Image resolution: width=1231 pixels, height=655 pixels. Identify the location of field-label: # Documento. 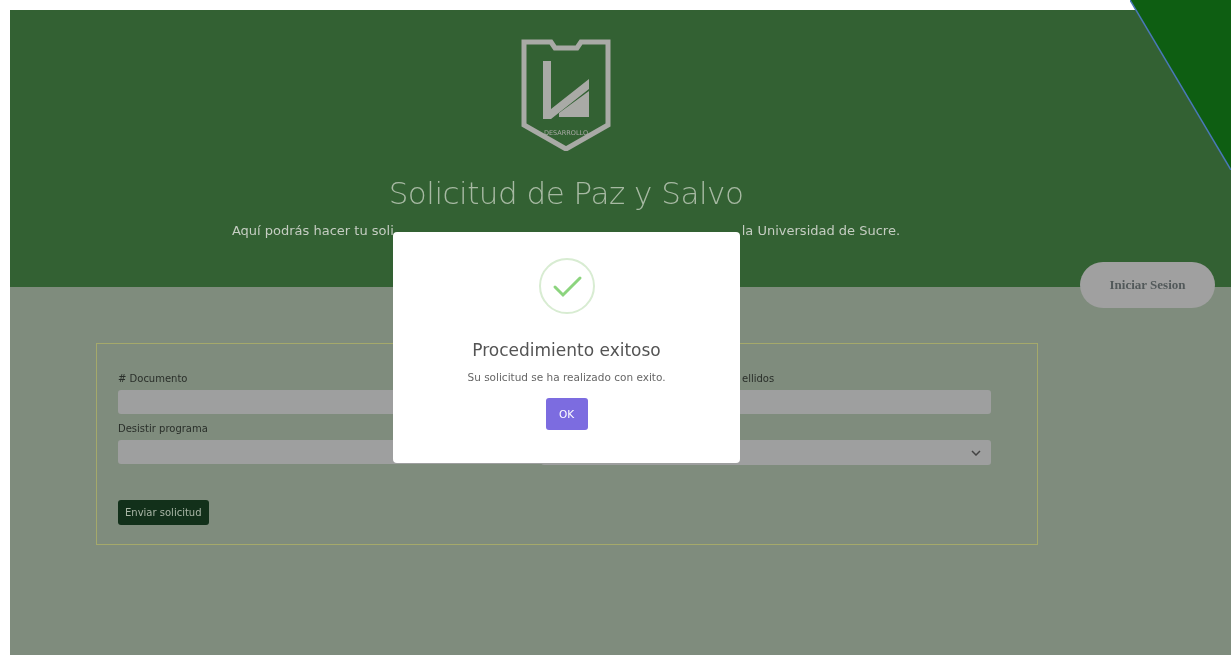
(153, 379).